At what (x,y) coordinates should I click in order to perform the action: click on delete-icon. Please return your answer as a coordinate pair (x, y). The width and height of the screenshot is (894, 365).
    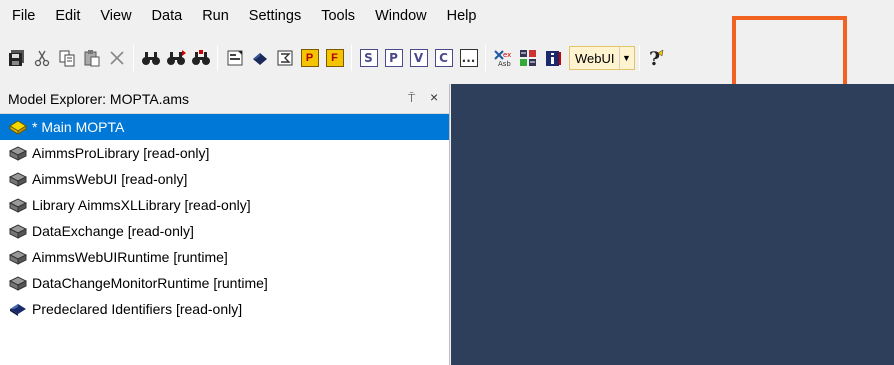
    Looking at the image, I should click on (117, 58).